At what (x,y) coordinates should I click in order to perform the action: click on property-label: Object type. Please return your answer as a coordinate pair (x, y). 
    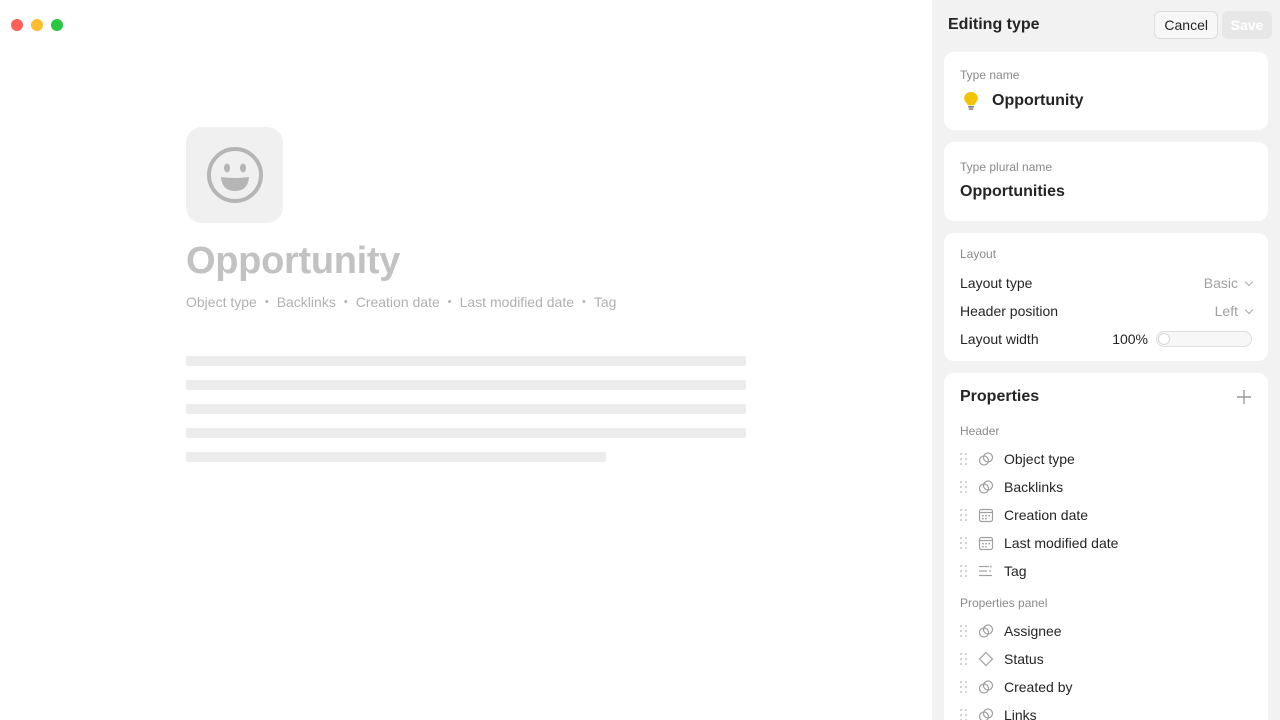
    Looking at the image, I should click on (1039, 459).